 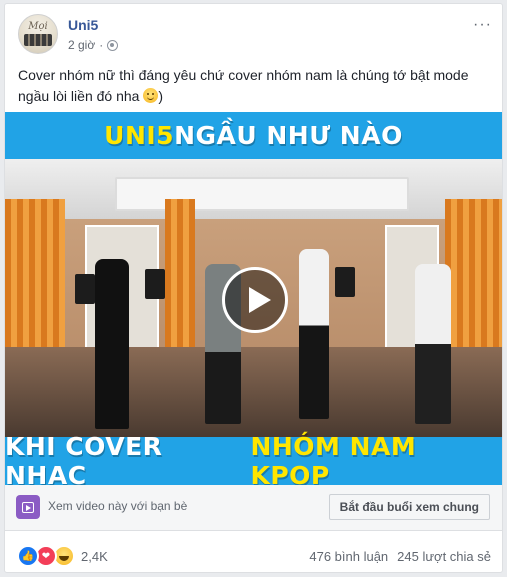 I want to click on ceiling, so click(x=253, y=189).